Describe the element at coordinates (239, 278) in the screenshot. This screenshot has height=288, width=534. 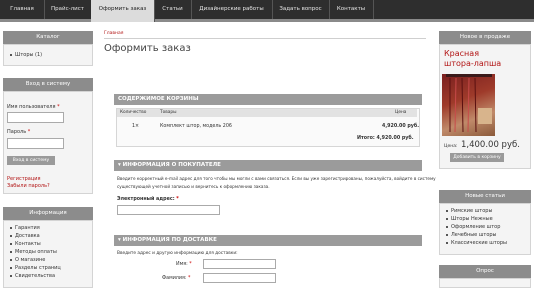
I see `surname-input` at that location.